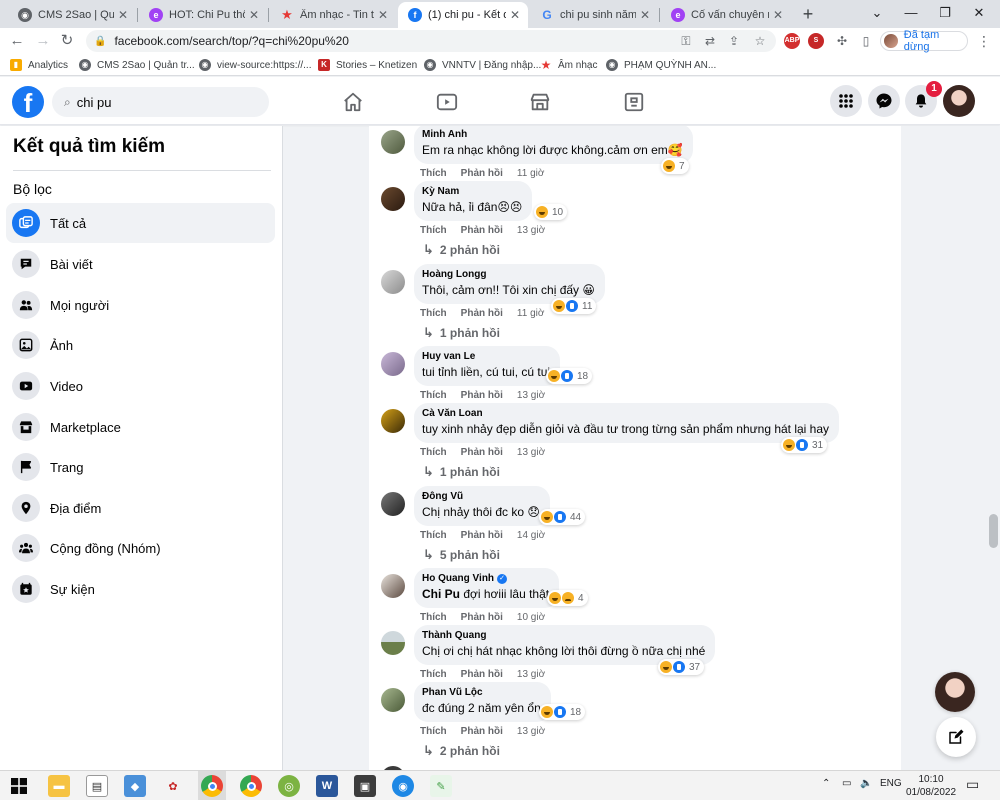  What do you see at coordinates (140, 427) in the screenshot?
I see `sidebar-item-marketplace: Marketplace` at bounding box center [140, 427].